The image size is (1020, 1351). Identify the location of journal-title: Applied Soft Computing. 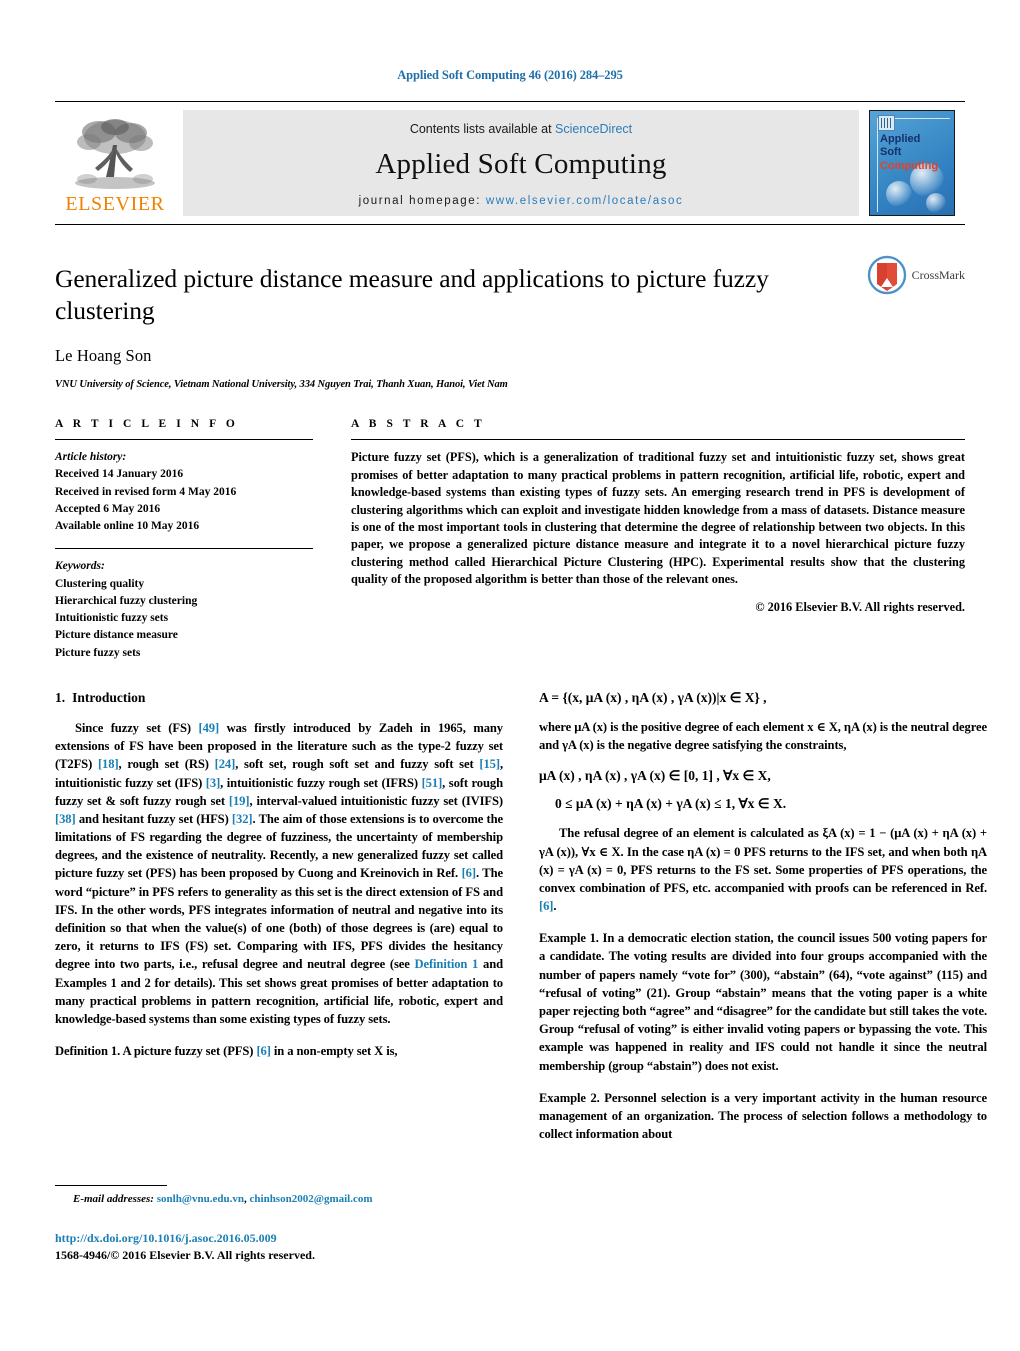
(521, 163).